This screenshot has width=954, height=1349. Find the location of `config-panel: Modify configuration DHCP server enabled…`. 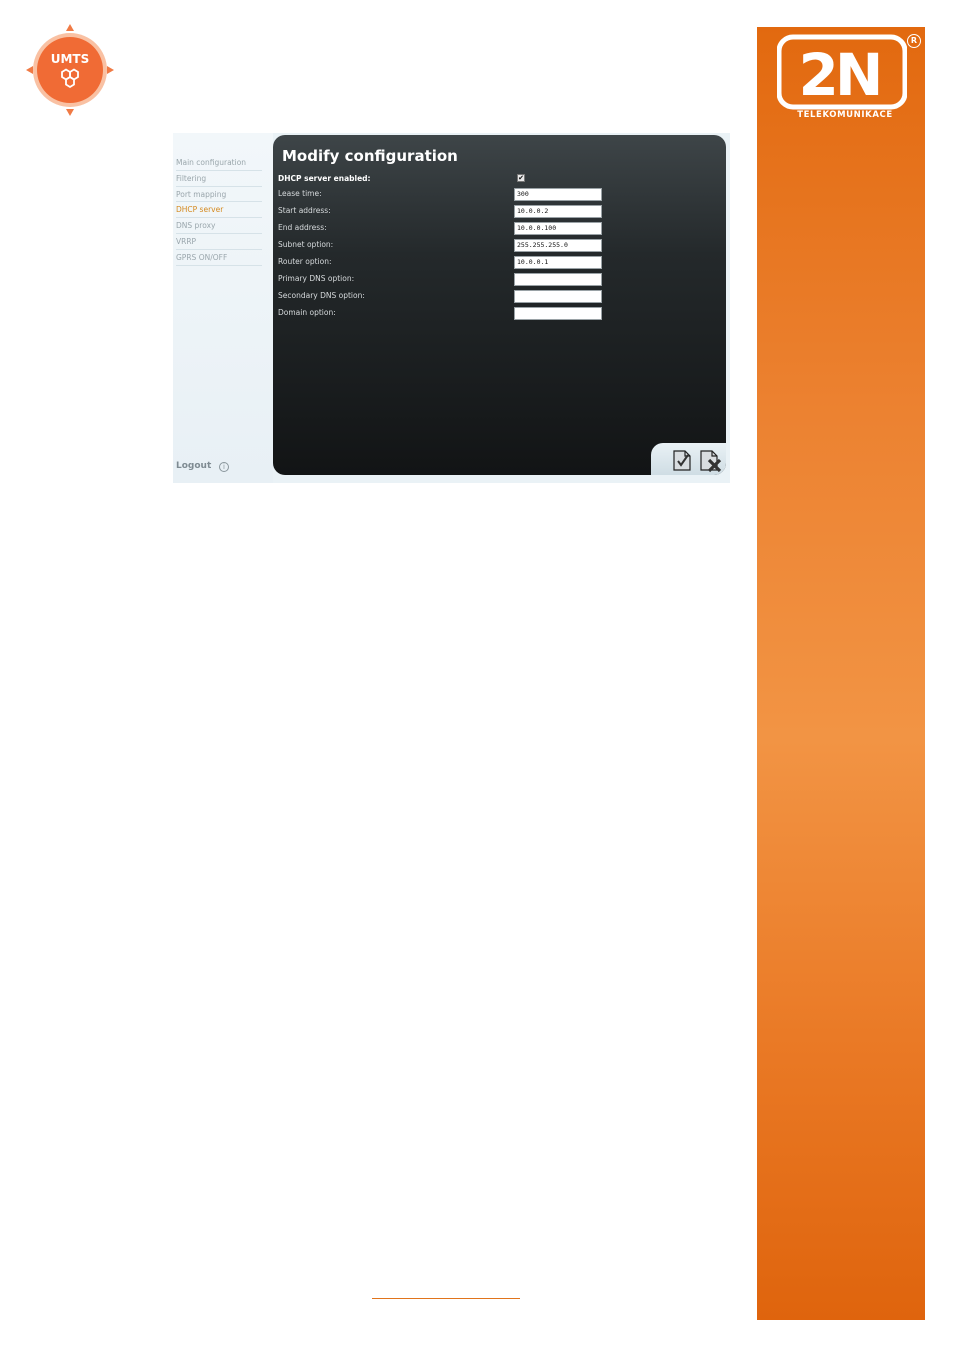

config-panel: Modify configuration DHCP server enabled… is located at coordinates (499, 305).